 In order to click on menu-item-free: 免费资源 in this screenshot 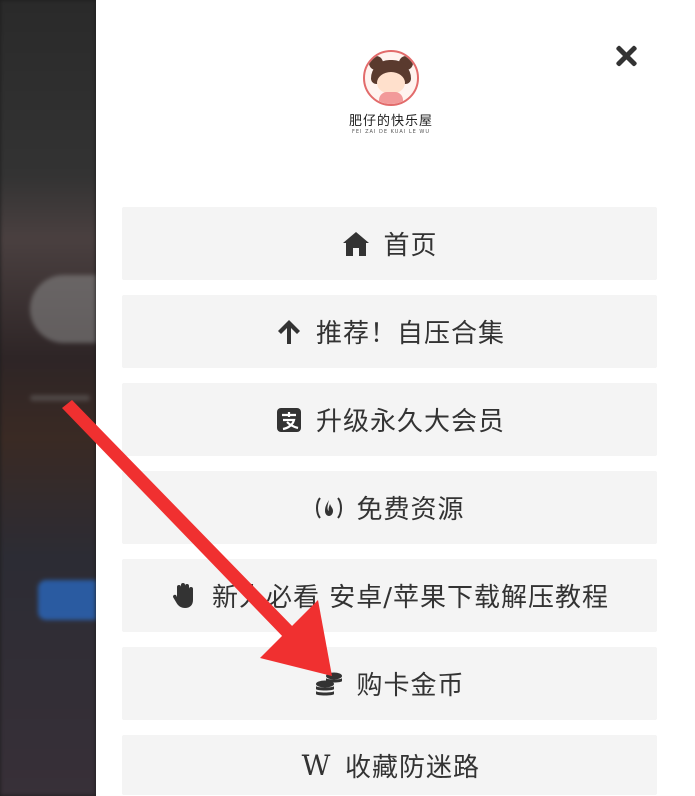, I will do `click(389, 507)`.